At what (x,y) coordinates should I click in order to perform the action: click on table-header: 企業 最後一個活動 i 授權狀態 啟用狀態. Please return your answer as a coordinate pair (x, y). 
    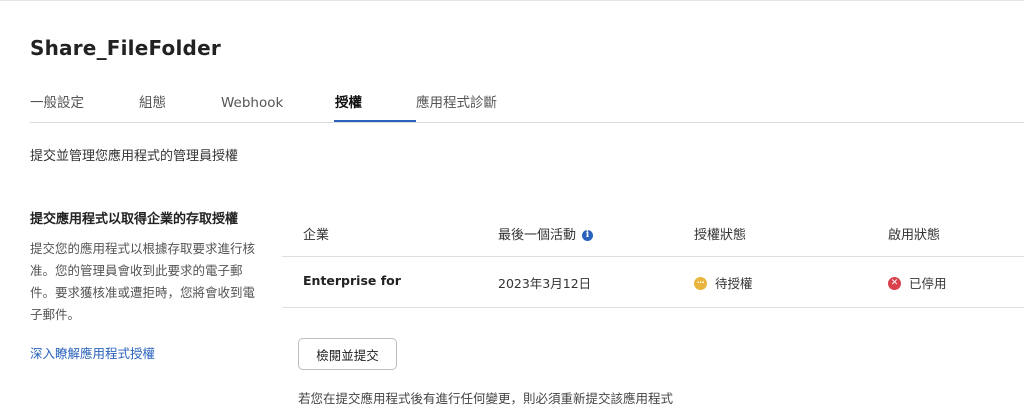
    Looking at the image, I should click on (653, 233).